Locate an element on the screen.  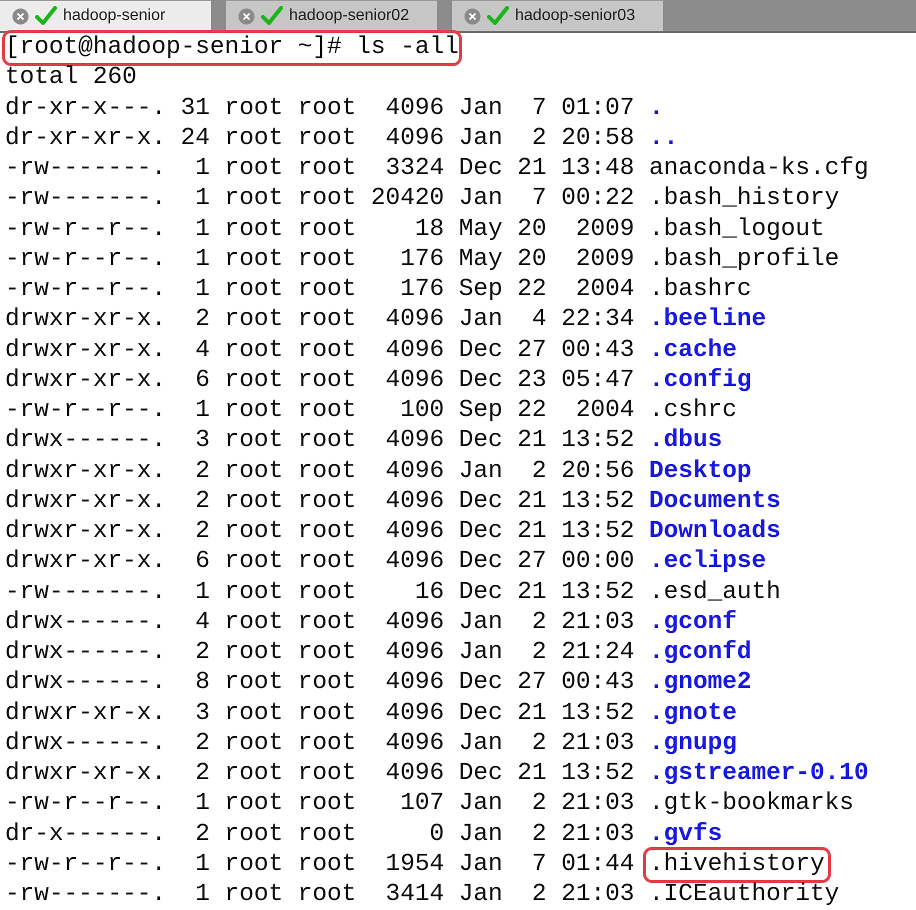
file-info: -rw-------. 1 root root 3324 Dec 21 13:48 is located at coordinates (320, 169).